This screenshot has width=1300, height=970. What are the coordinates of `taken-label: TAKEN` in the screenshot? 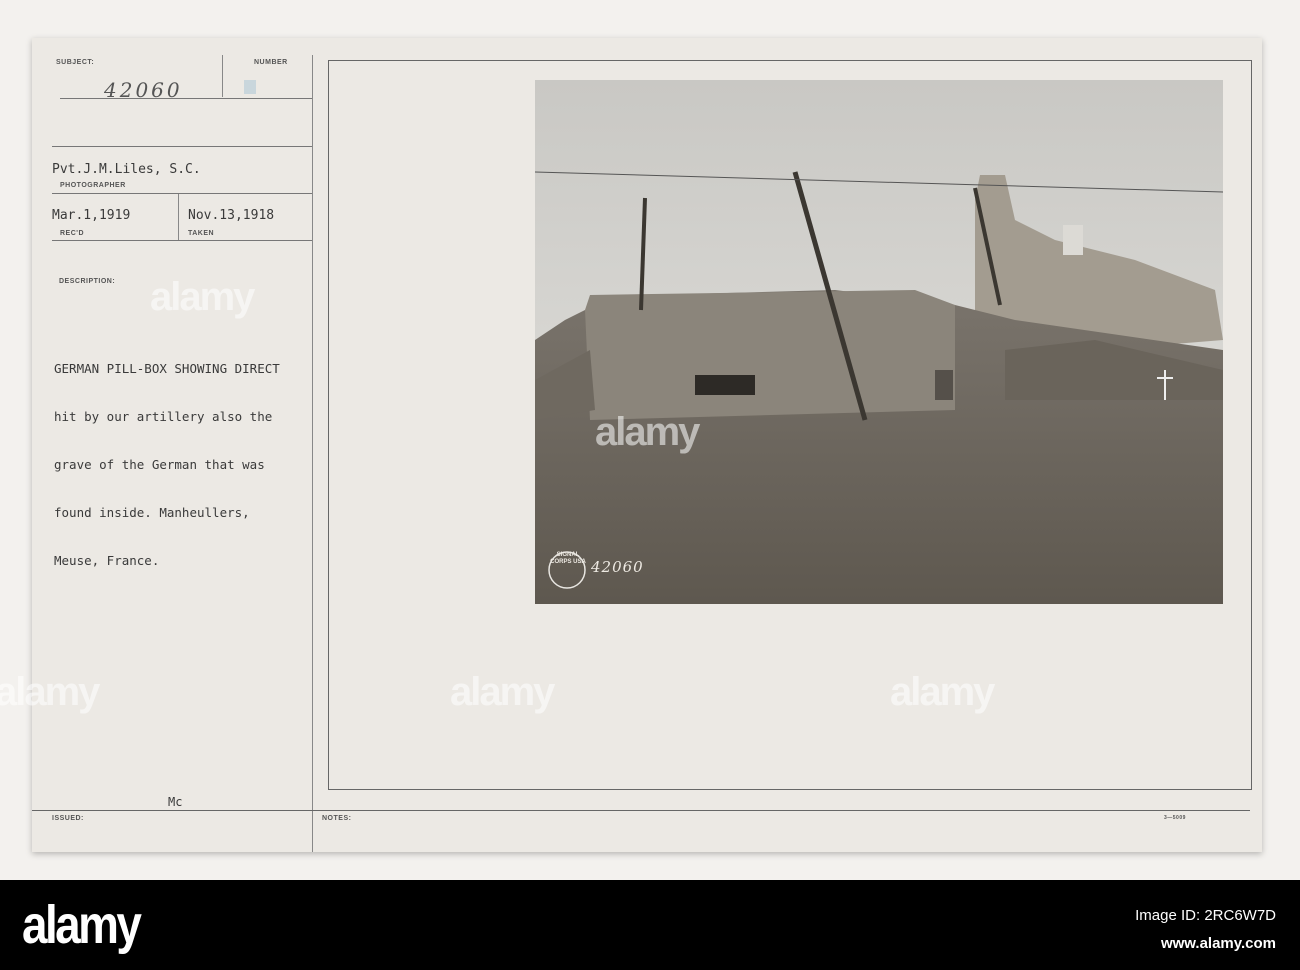 It's located at (201, 233).